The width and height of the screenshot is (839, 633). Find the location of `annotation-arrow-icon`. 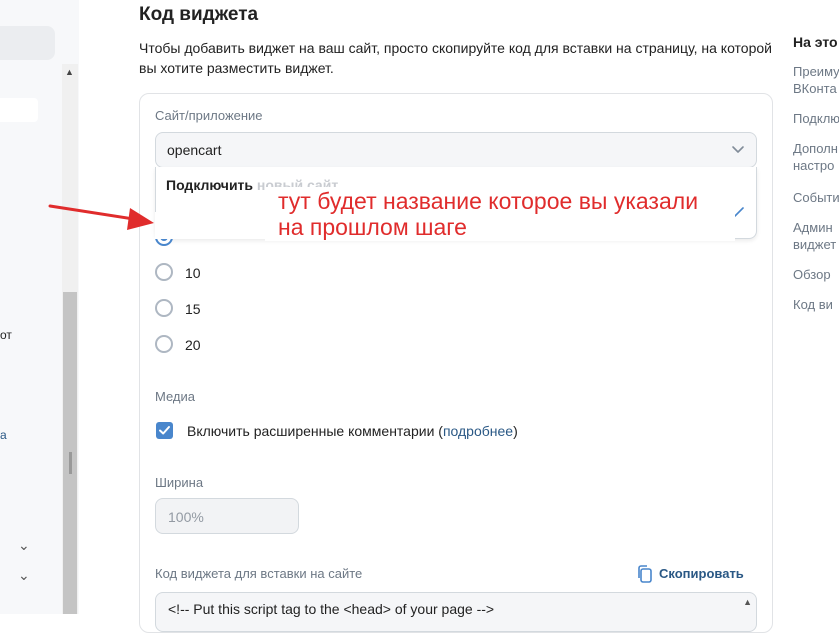

annotation-arrow-icon is located at coordinates (101, 217).